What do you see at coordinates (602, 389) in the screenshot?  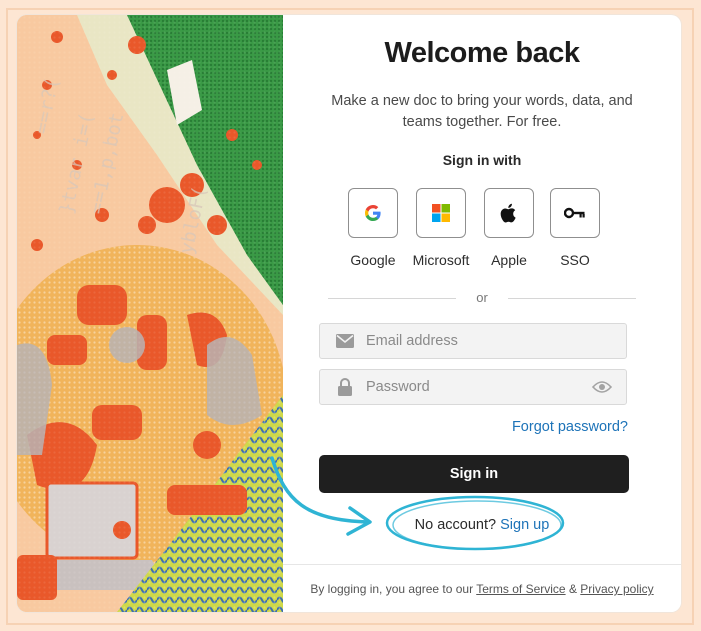 I see `show-password-eye-icon` at bounding box center [602, 389].